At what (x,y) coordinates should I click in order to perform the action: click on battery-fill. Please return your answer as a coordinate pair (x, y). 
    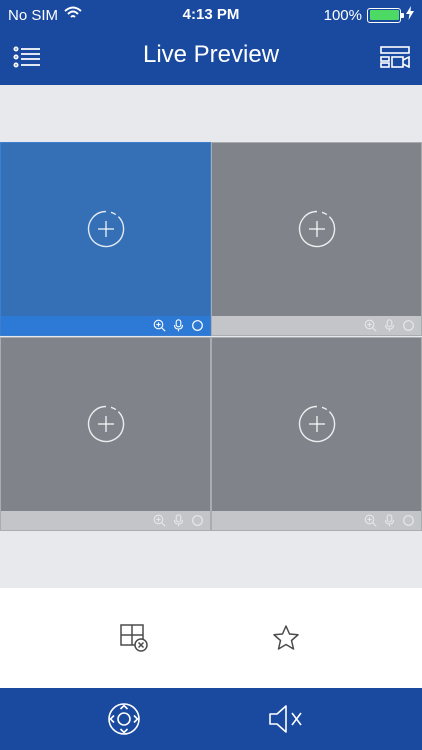
    Looking at the image, I should click on (384, 15).